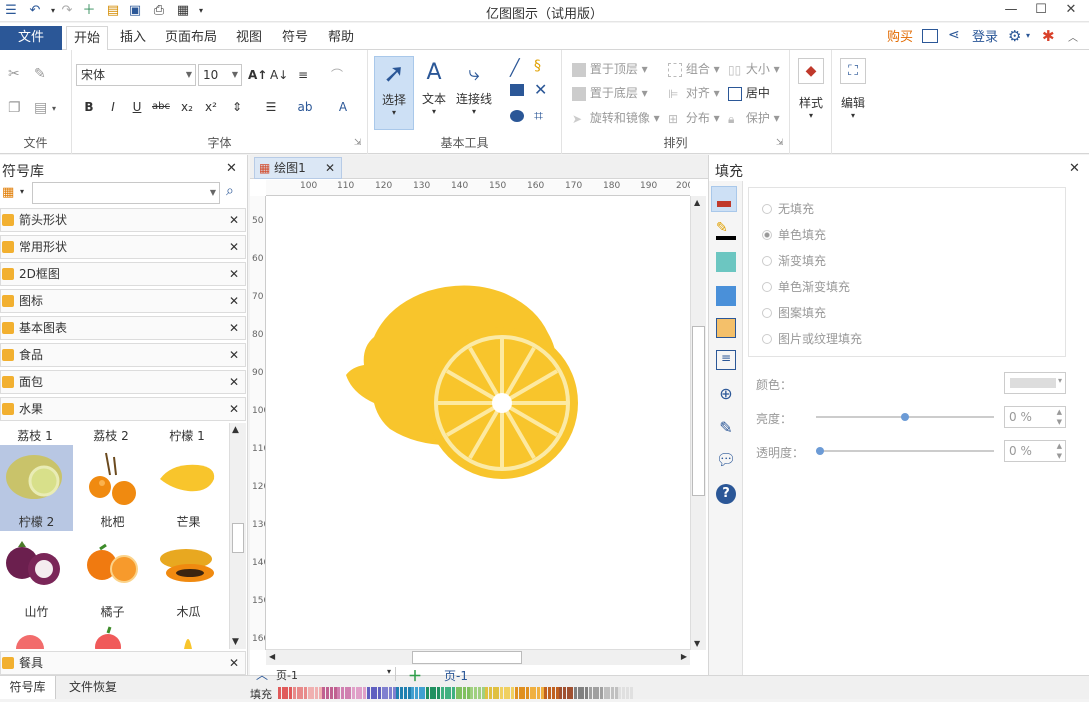 The height and width of the screenshot is (702, 1089). Describe the element at coordinates (298, 168) in the screenshot. I see `document-tab: ▦ 绘图1 ✕` at that location.